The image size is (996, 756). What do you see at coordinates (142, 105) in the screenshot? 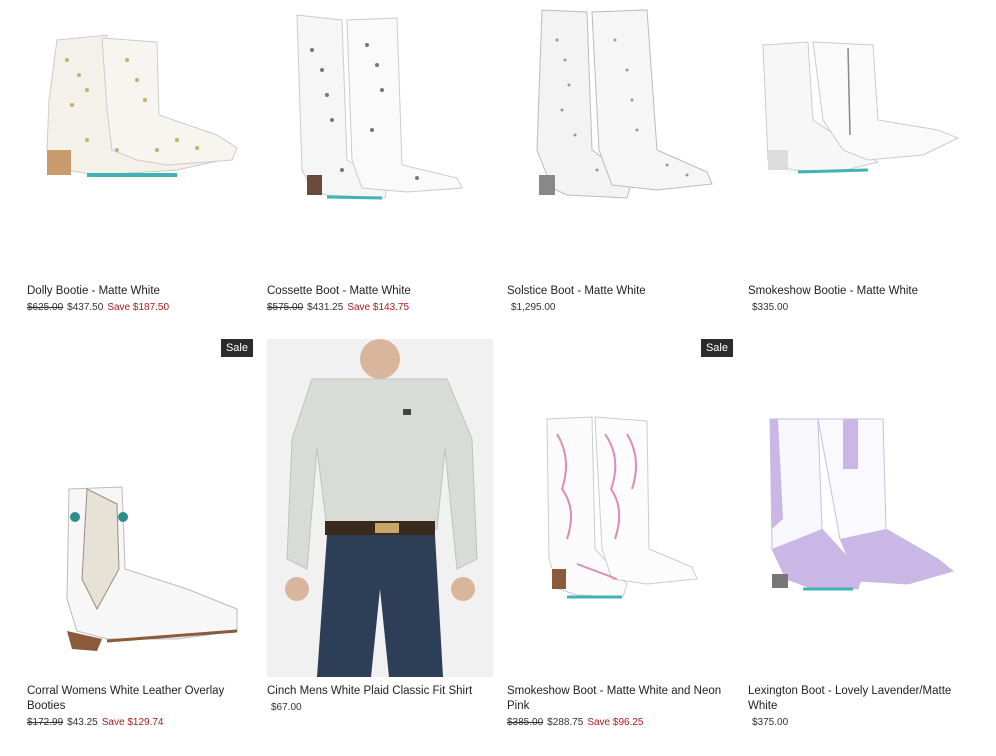
I see `studded-bootie-gold-icon` at bounding box center [142, 105].